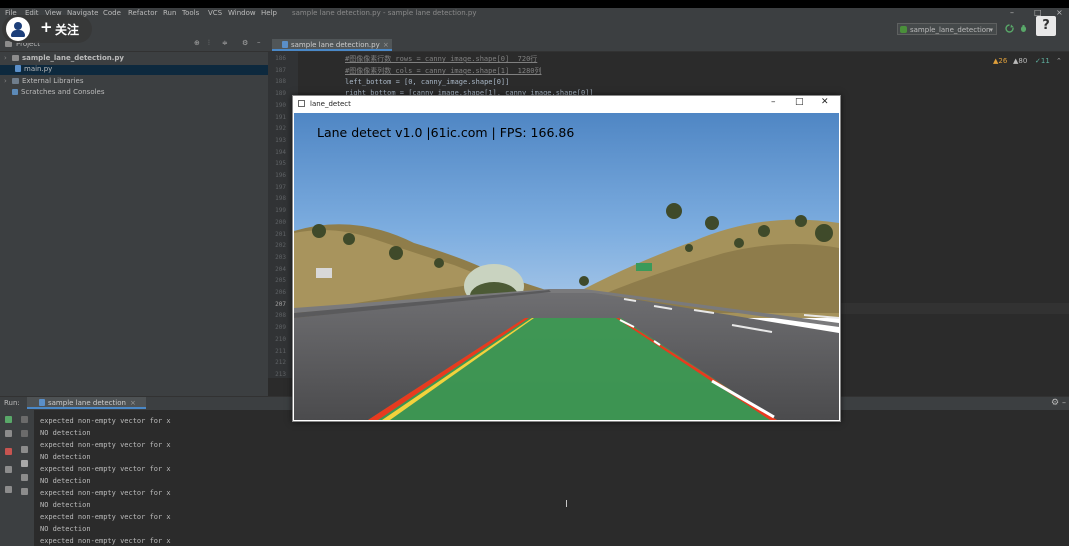 Image resolution: width=1069 pixels, height=546 pixels. Describe the element at coordinates (209, 43) in the screenshot. I see `collapse-icon: ⫶` at that location.